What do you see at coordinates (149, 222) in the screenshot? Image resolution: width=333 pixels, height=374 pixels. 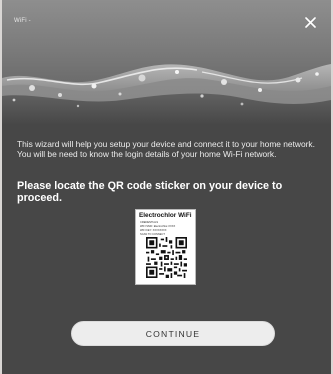 I see `sticker-line: CREDENTIALS` at bounding box center [149, 222].